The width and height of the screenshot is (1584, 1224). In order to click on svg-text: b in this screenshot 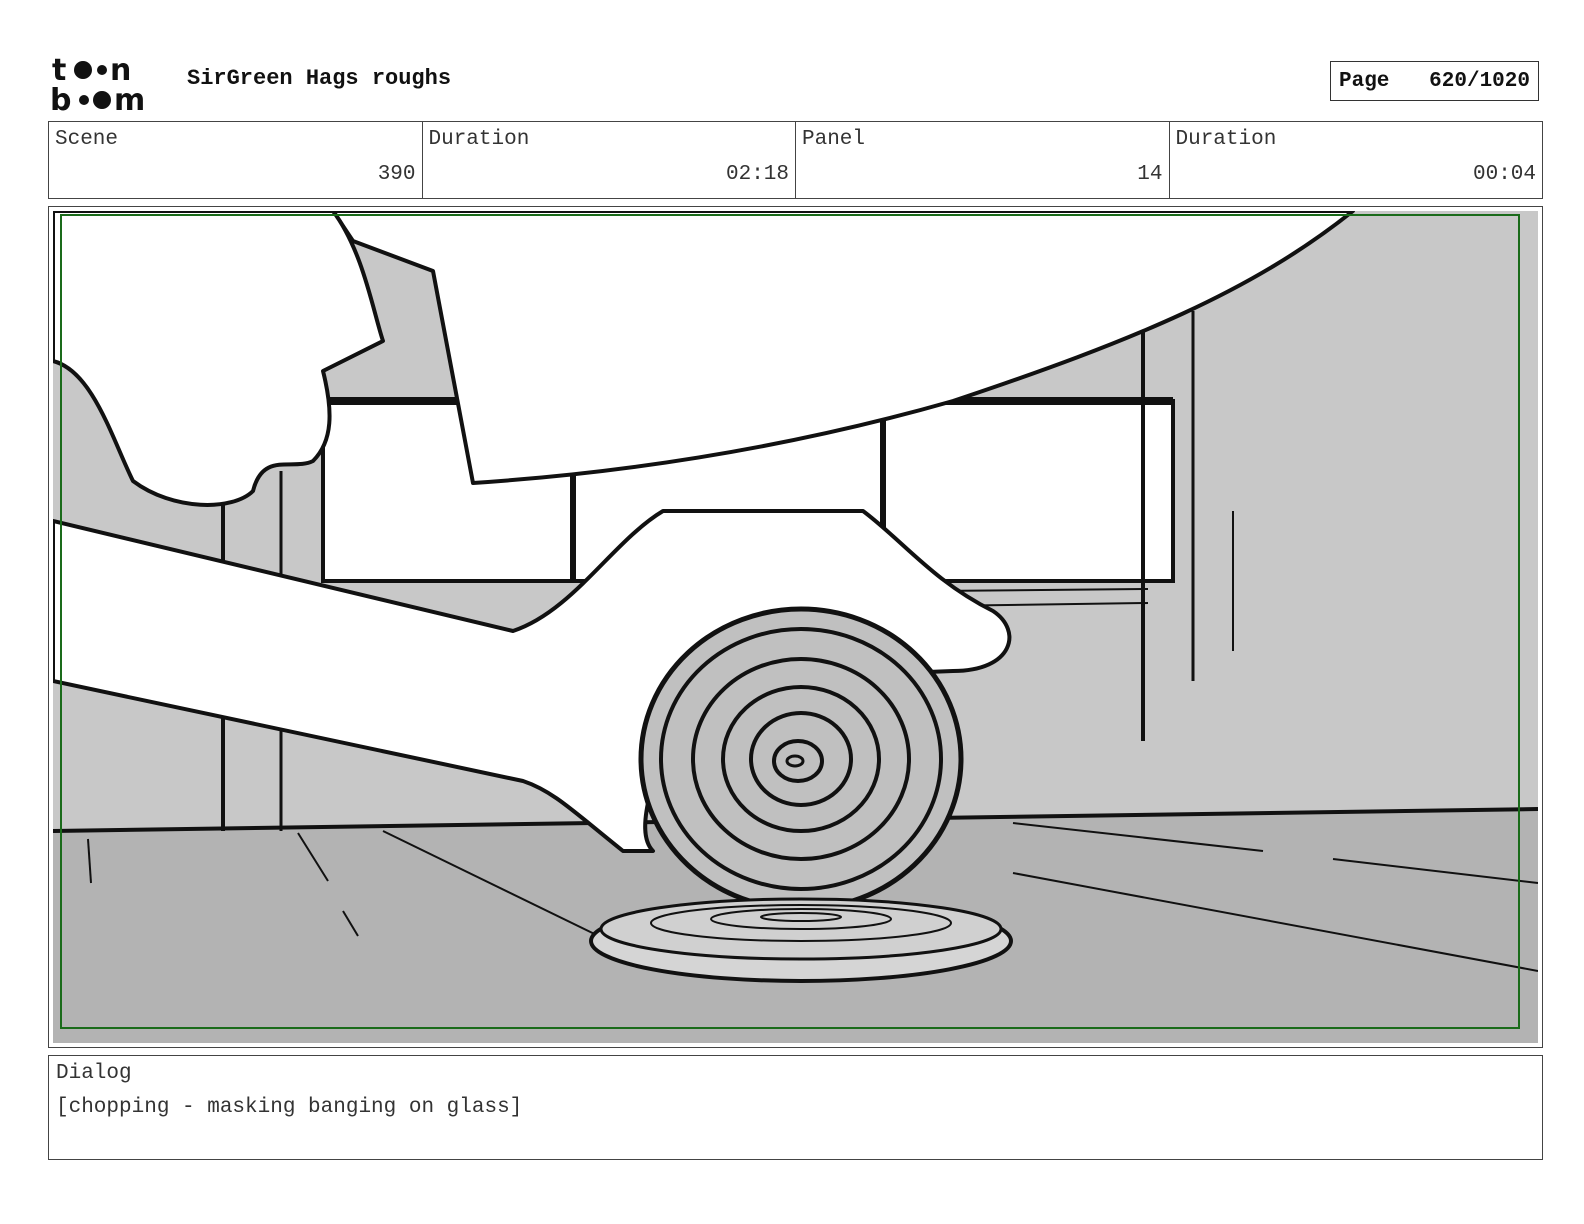, I will do `click(60, 98)`.